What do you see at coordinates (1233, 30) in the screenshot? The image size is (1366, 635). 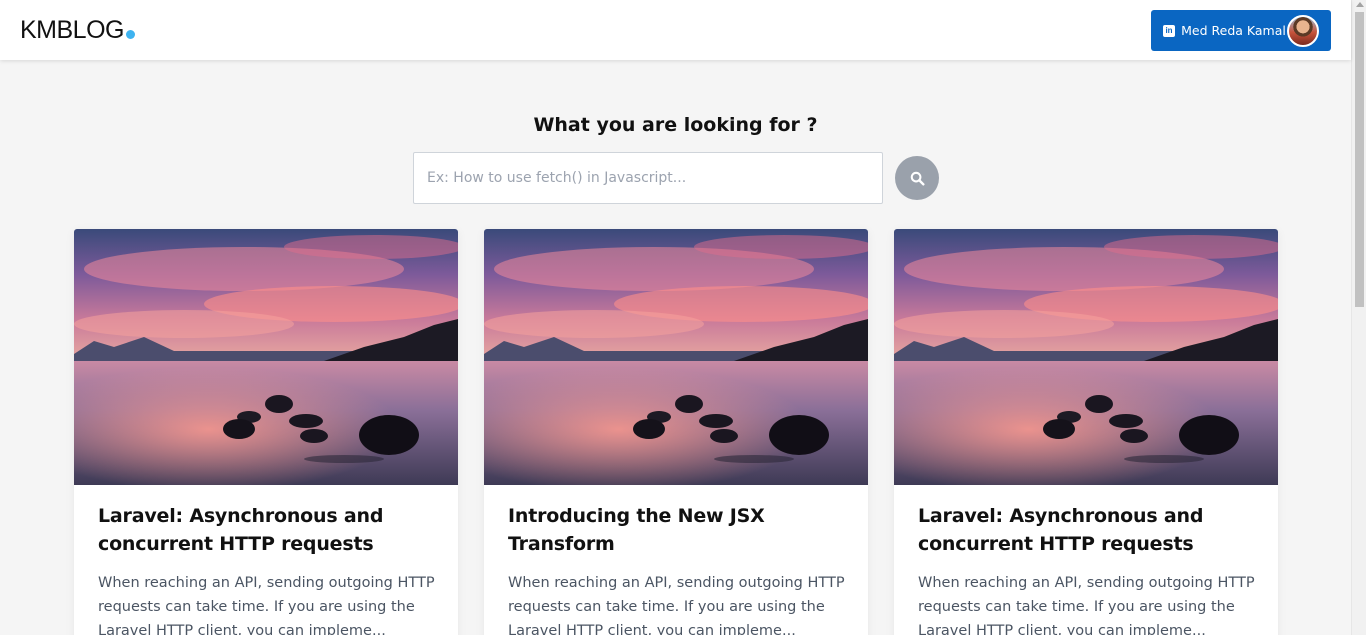 I see `profile-name: Med Reda Kamal` at bounding box center [1233, 30].